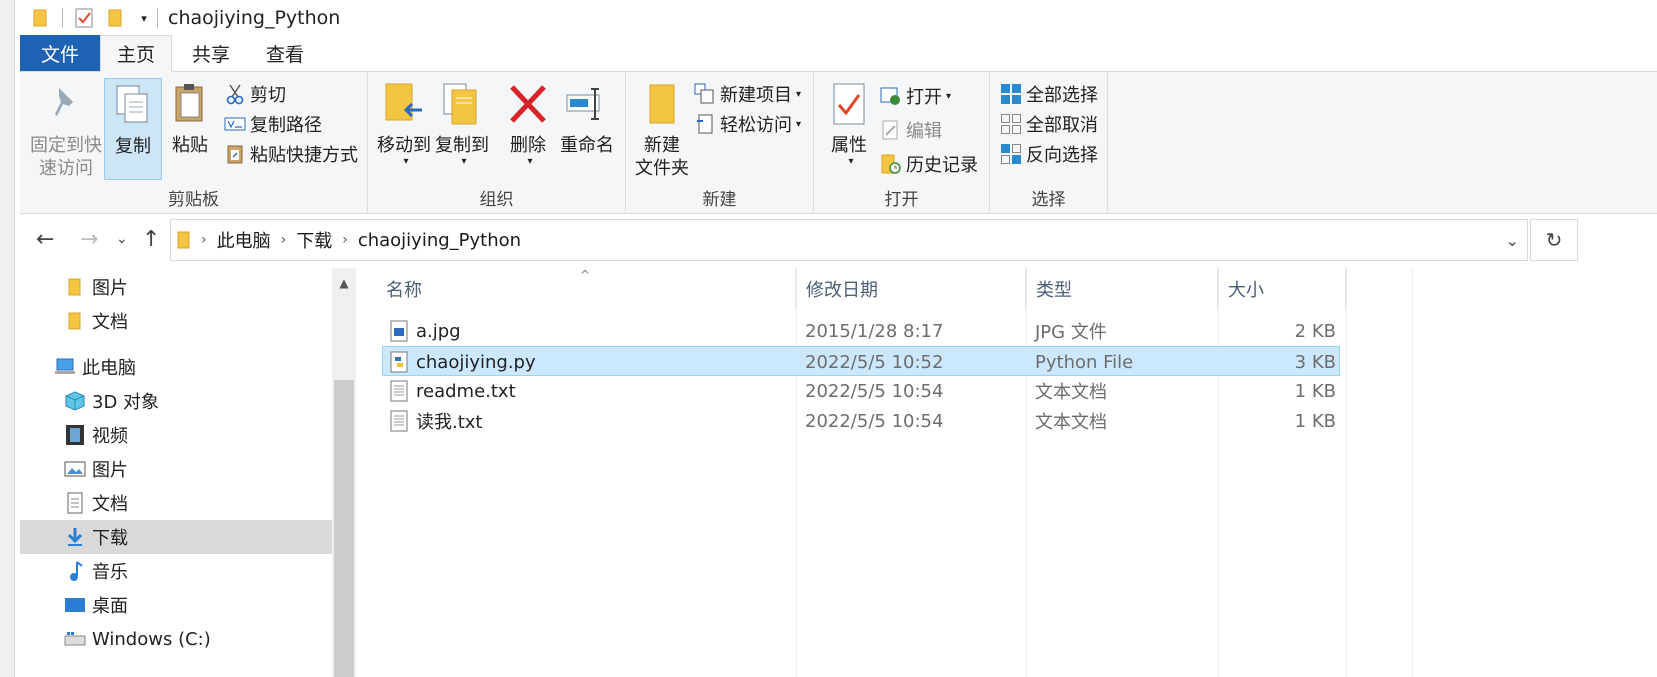  I want to click on copy-to-button: 复制到 ▾, so click(462, 122).